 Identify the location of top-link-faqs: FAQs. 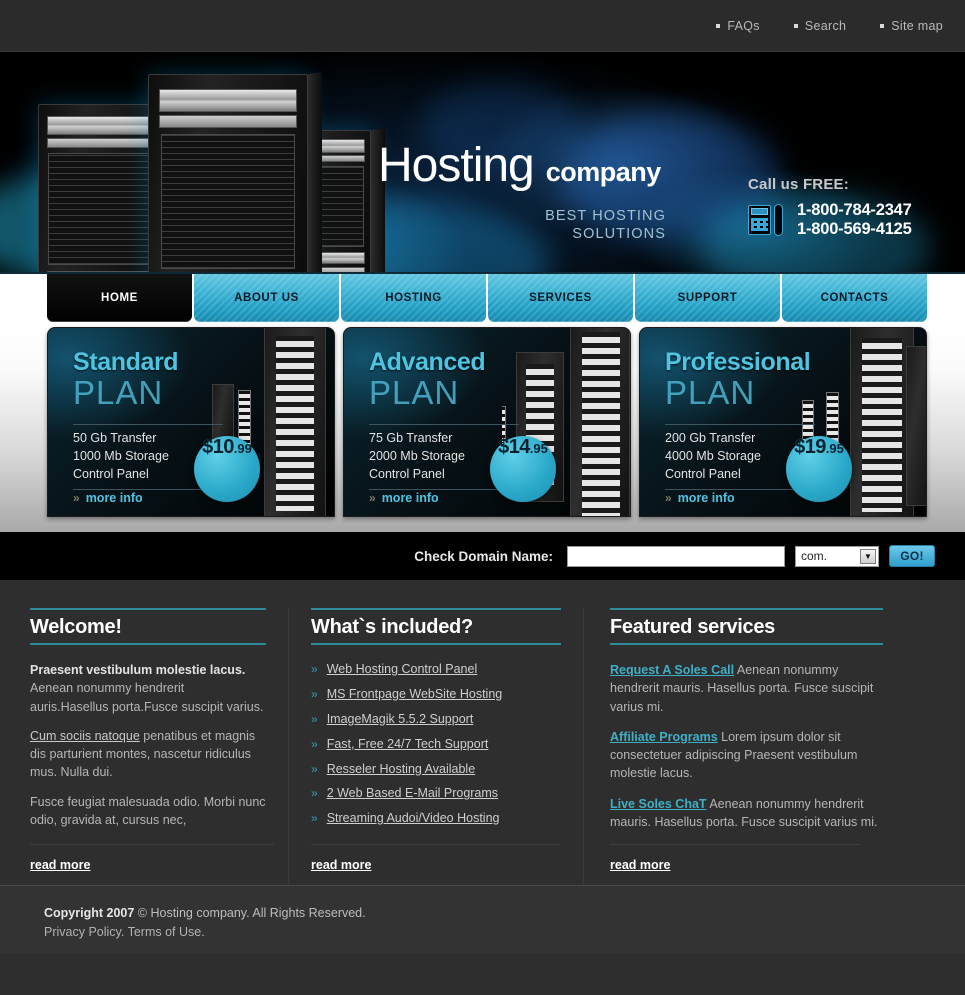
(738, 26).